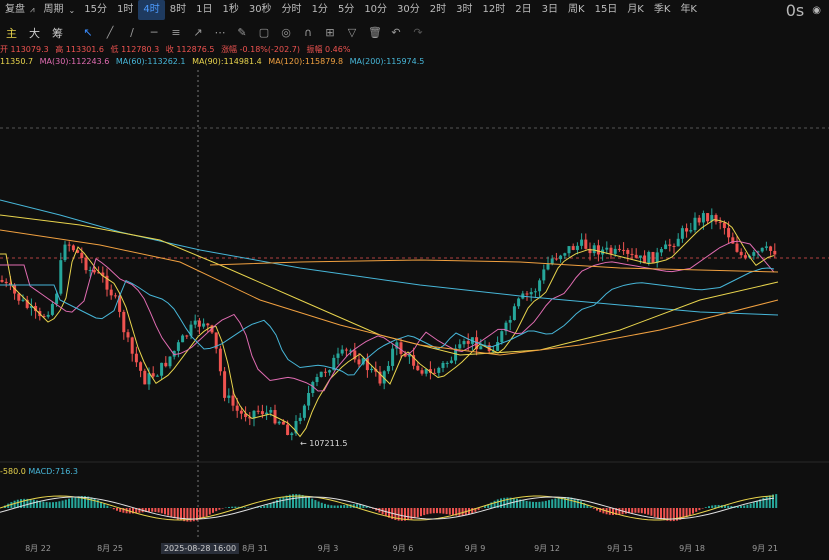 The image size is (829, 560). What do you see at coordinates (475, 548) in the screenshot?
I see `x-tick: 9月 9` at bounding box center [475, 548].